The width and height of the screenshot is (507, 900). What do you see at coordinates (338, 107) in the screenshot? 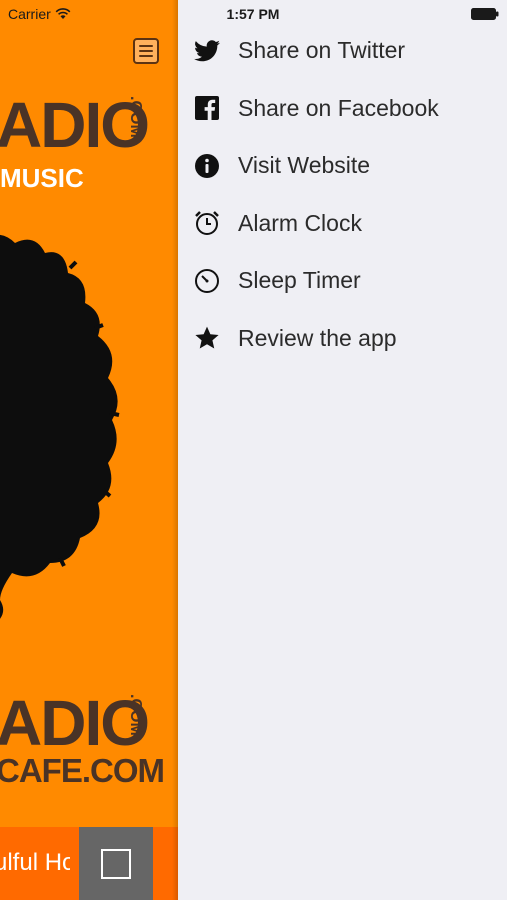
I see `menu-item-label: Share on Facebook` at bounding box center [338, 107].